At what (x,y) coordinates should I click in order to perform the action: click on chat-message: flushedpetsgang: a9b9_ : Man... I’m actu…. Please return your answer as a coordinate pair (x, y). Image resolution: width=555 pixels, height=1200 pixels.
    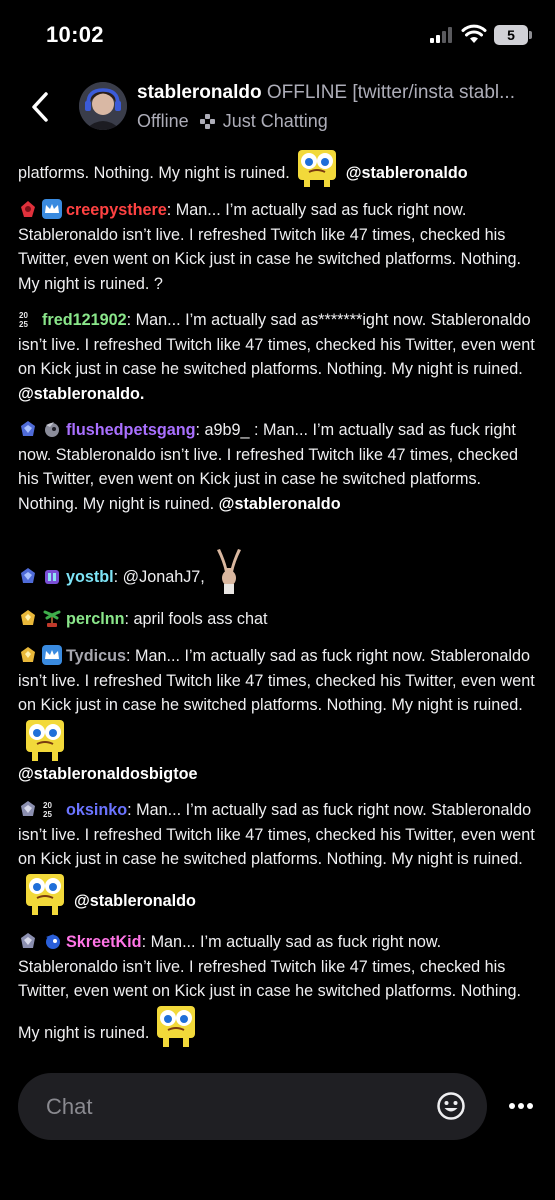
    Looking at the image, I should click on (279, 467).